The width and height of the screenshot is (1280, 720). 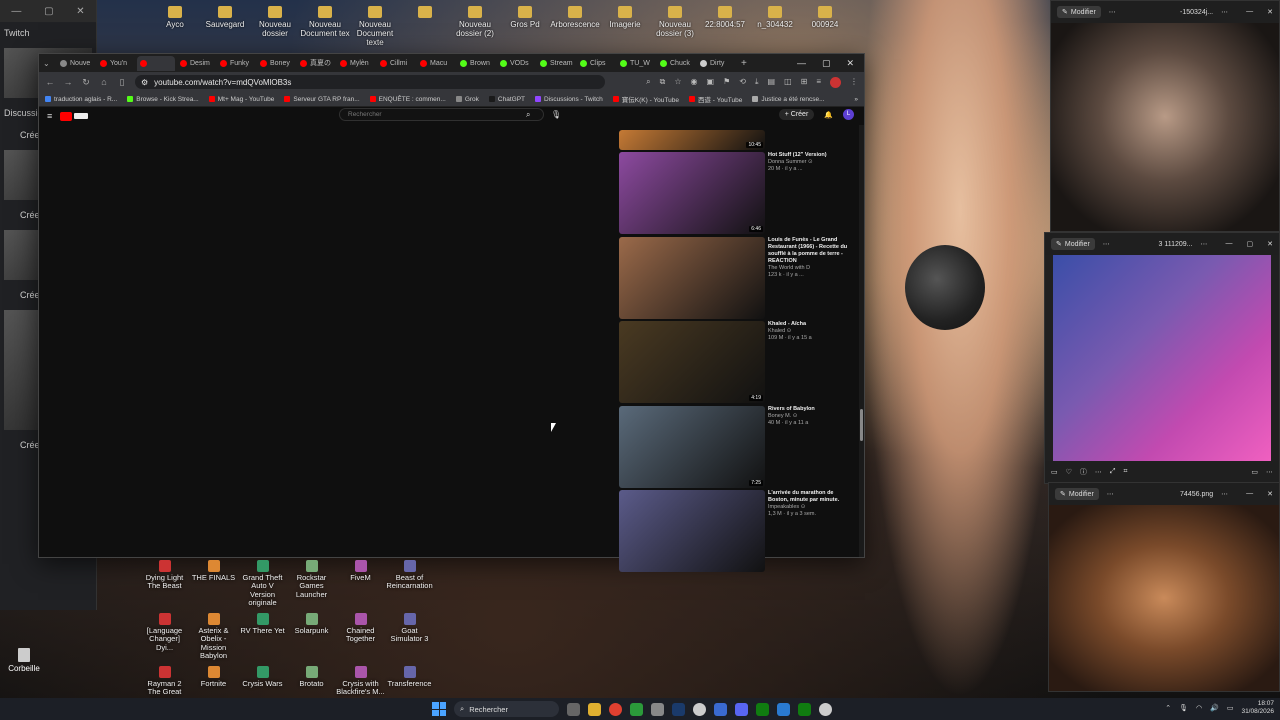 I want to click on desktop-icon: 000924, so click(x=825, y=26).